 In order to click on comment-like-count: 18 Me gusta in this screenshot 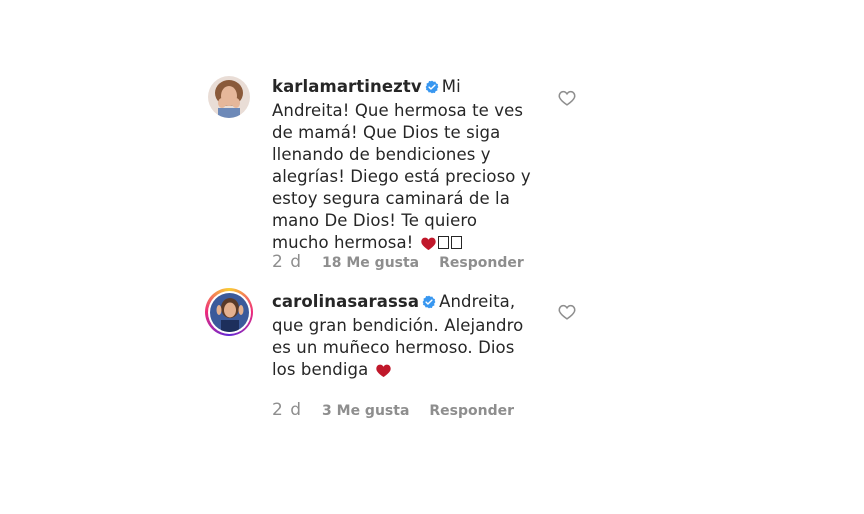, I will do `click(370, 263)`.